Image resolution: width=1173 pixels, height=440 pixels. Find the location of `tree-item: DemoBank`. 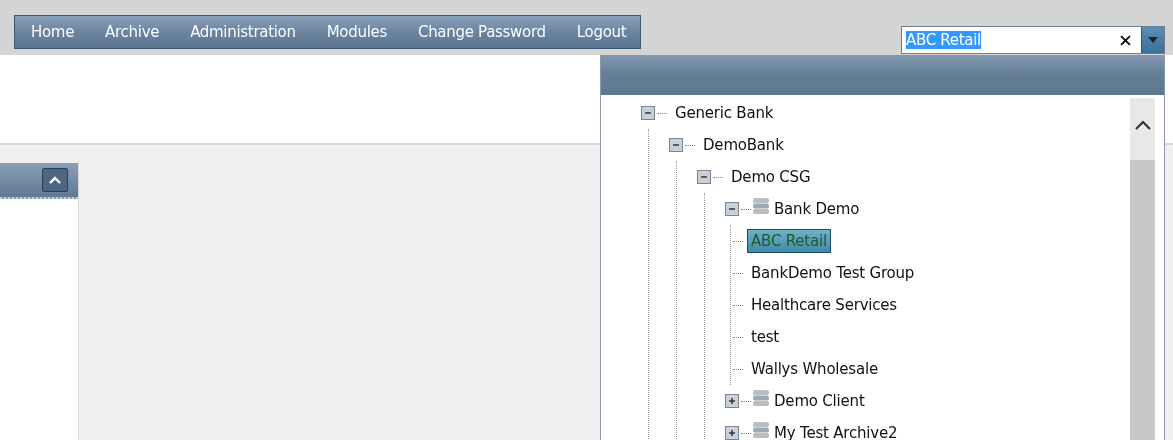

tree-item: DemoBank is located at coordinates (743, 145).